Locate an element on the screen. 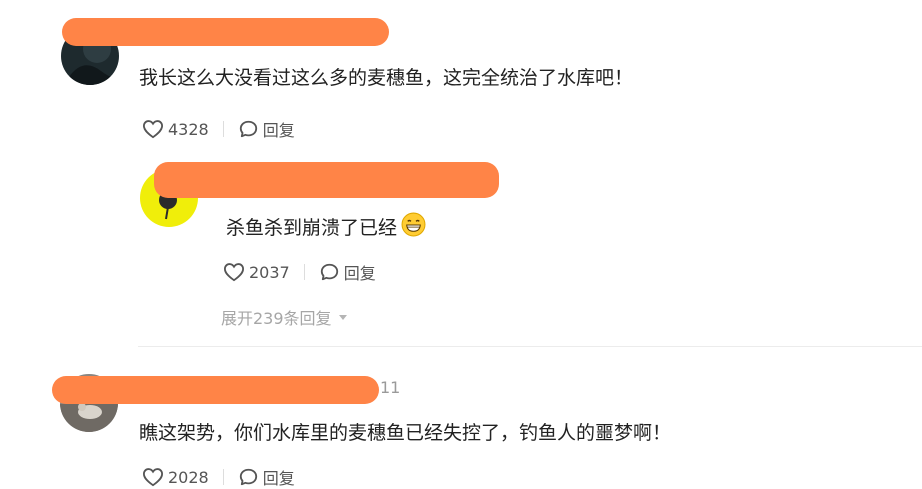 This screenshot has height=489, width=922. comment-text-body: 杀鱼杀到崩溃了已经 is located at coordinates (312, 228).